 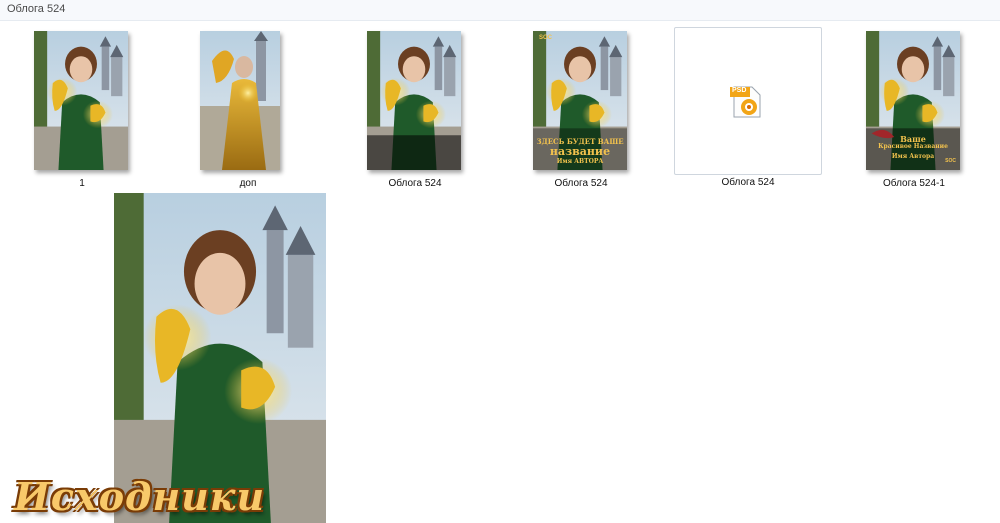 I want to click on file-name: доп, so click(x=248, y=183).